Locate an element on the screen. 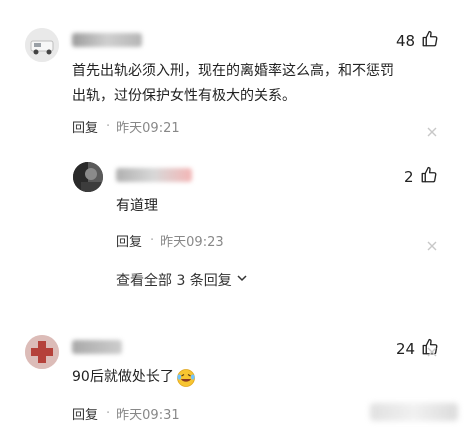 Image resolution: width=468 pixels, height=429 pixels. comment-text: 首先出轨必须入刑，现在的离婚率这么高，和不惩罚 出轨，过份保护女性有极大的关系。 is located at coordinates (233, 83).